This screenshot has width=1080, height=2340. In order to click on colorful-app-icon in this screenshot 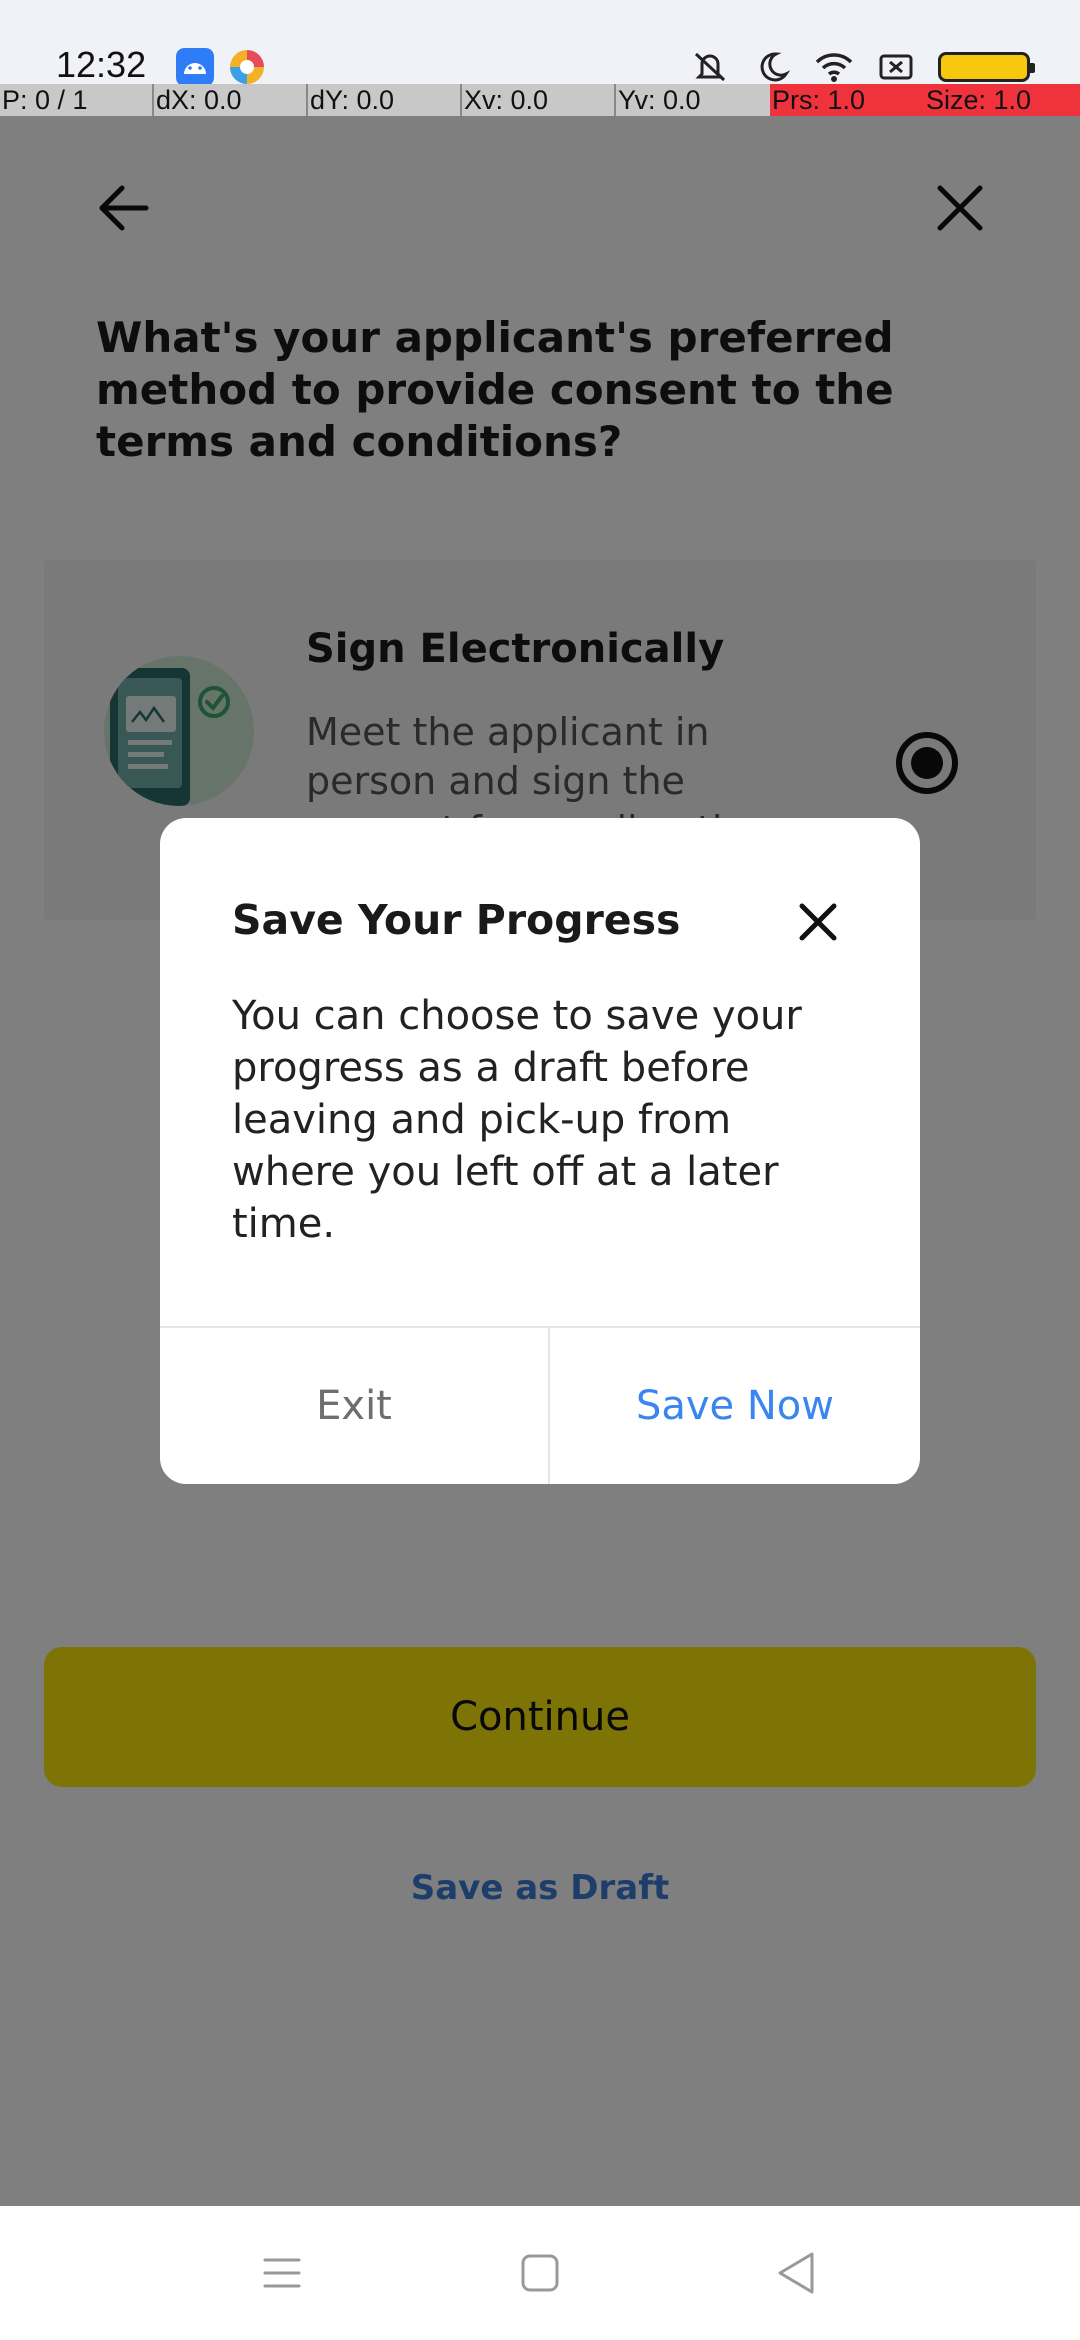, I will do `click(247, 67)`.